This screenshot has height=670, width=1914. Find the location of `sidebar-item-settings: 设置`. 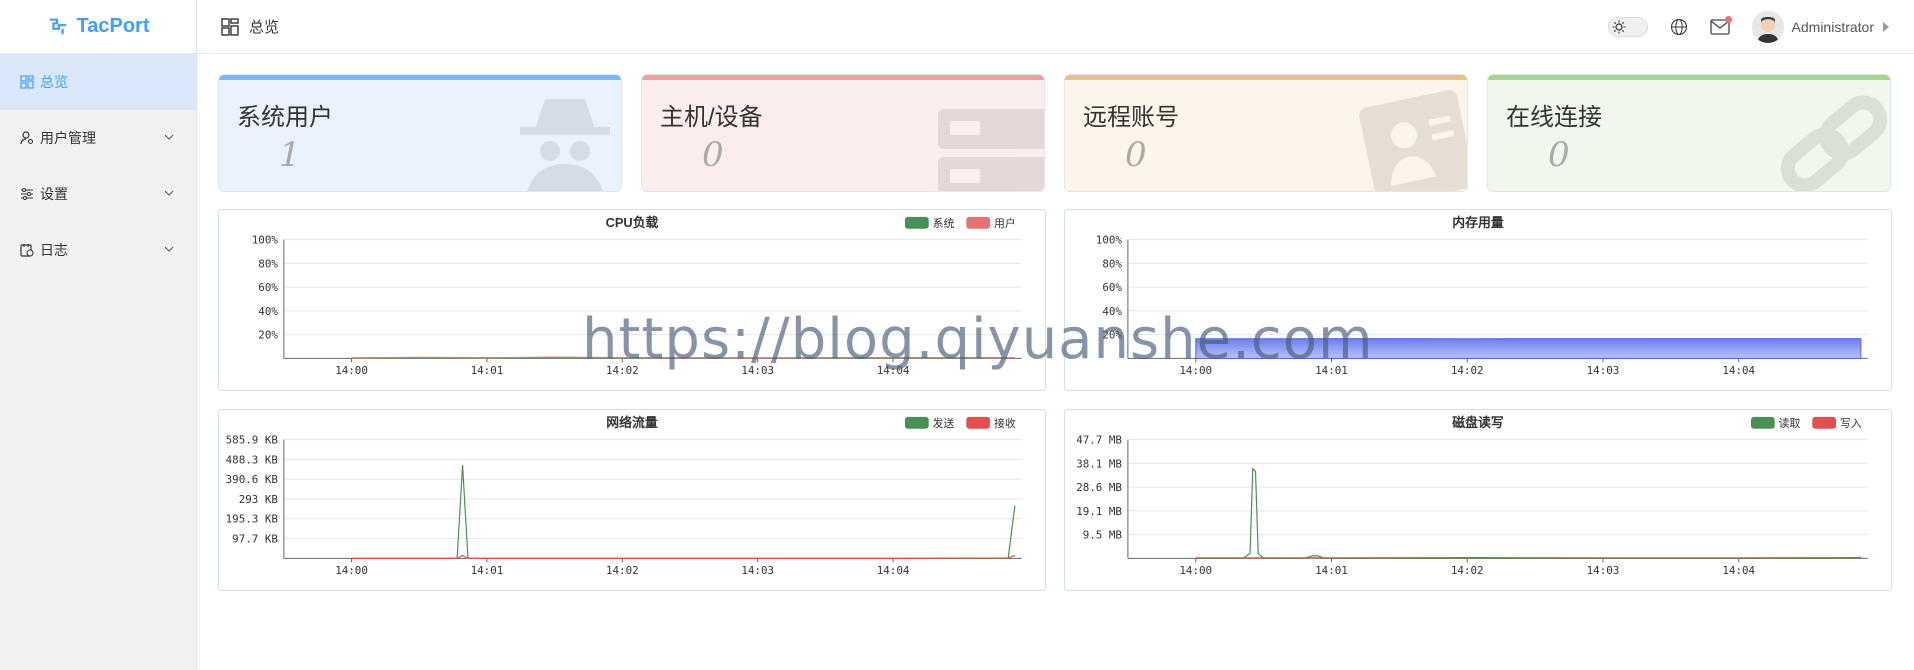

sidebar-item-settings: 设置 is located at coordinates (98, 194).